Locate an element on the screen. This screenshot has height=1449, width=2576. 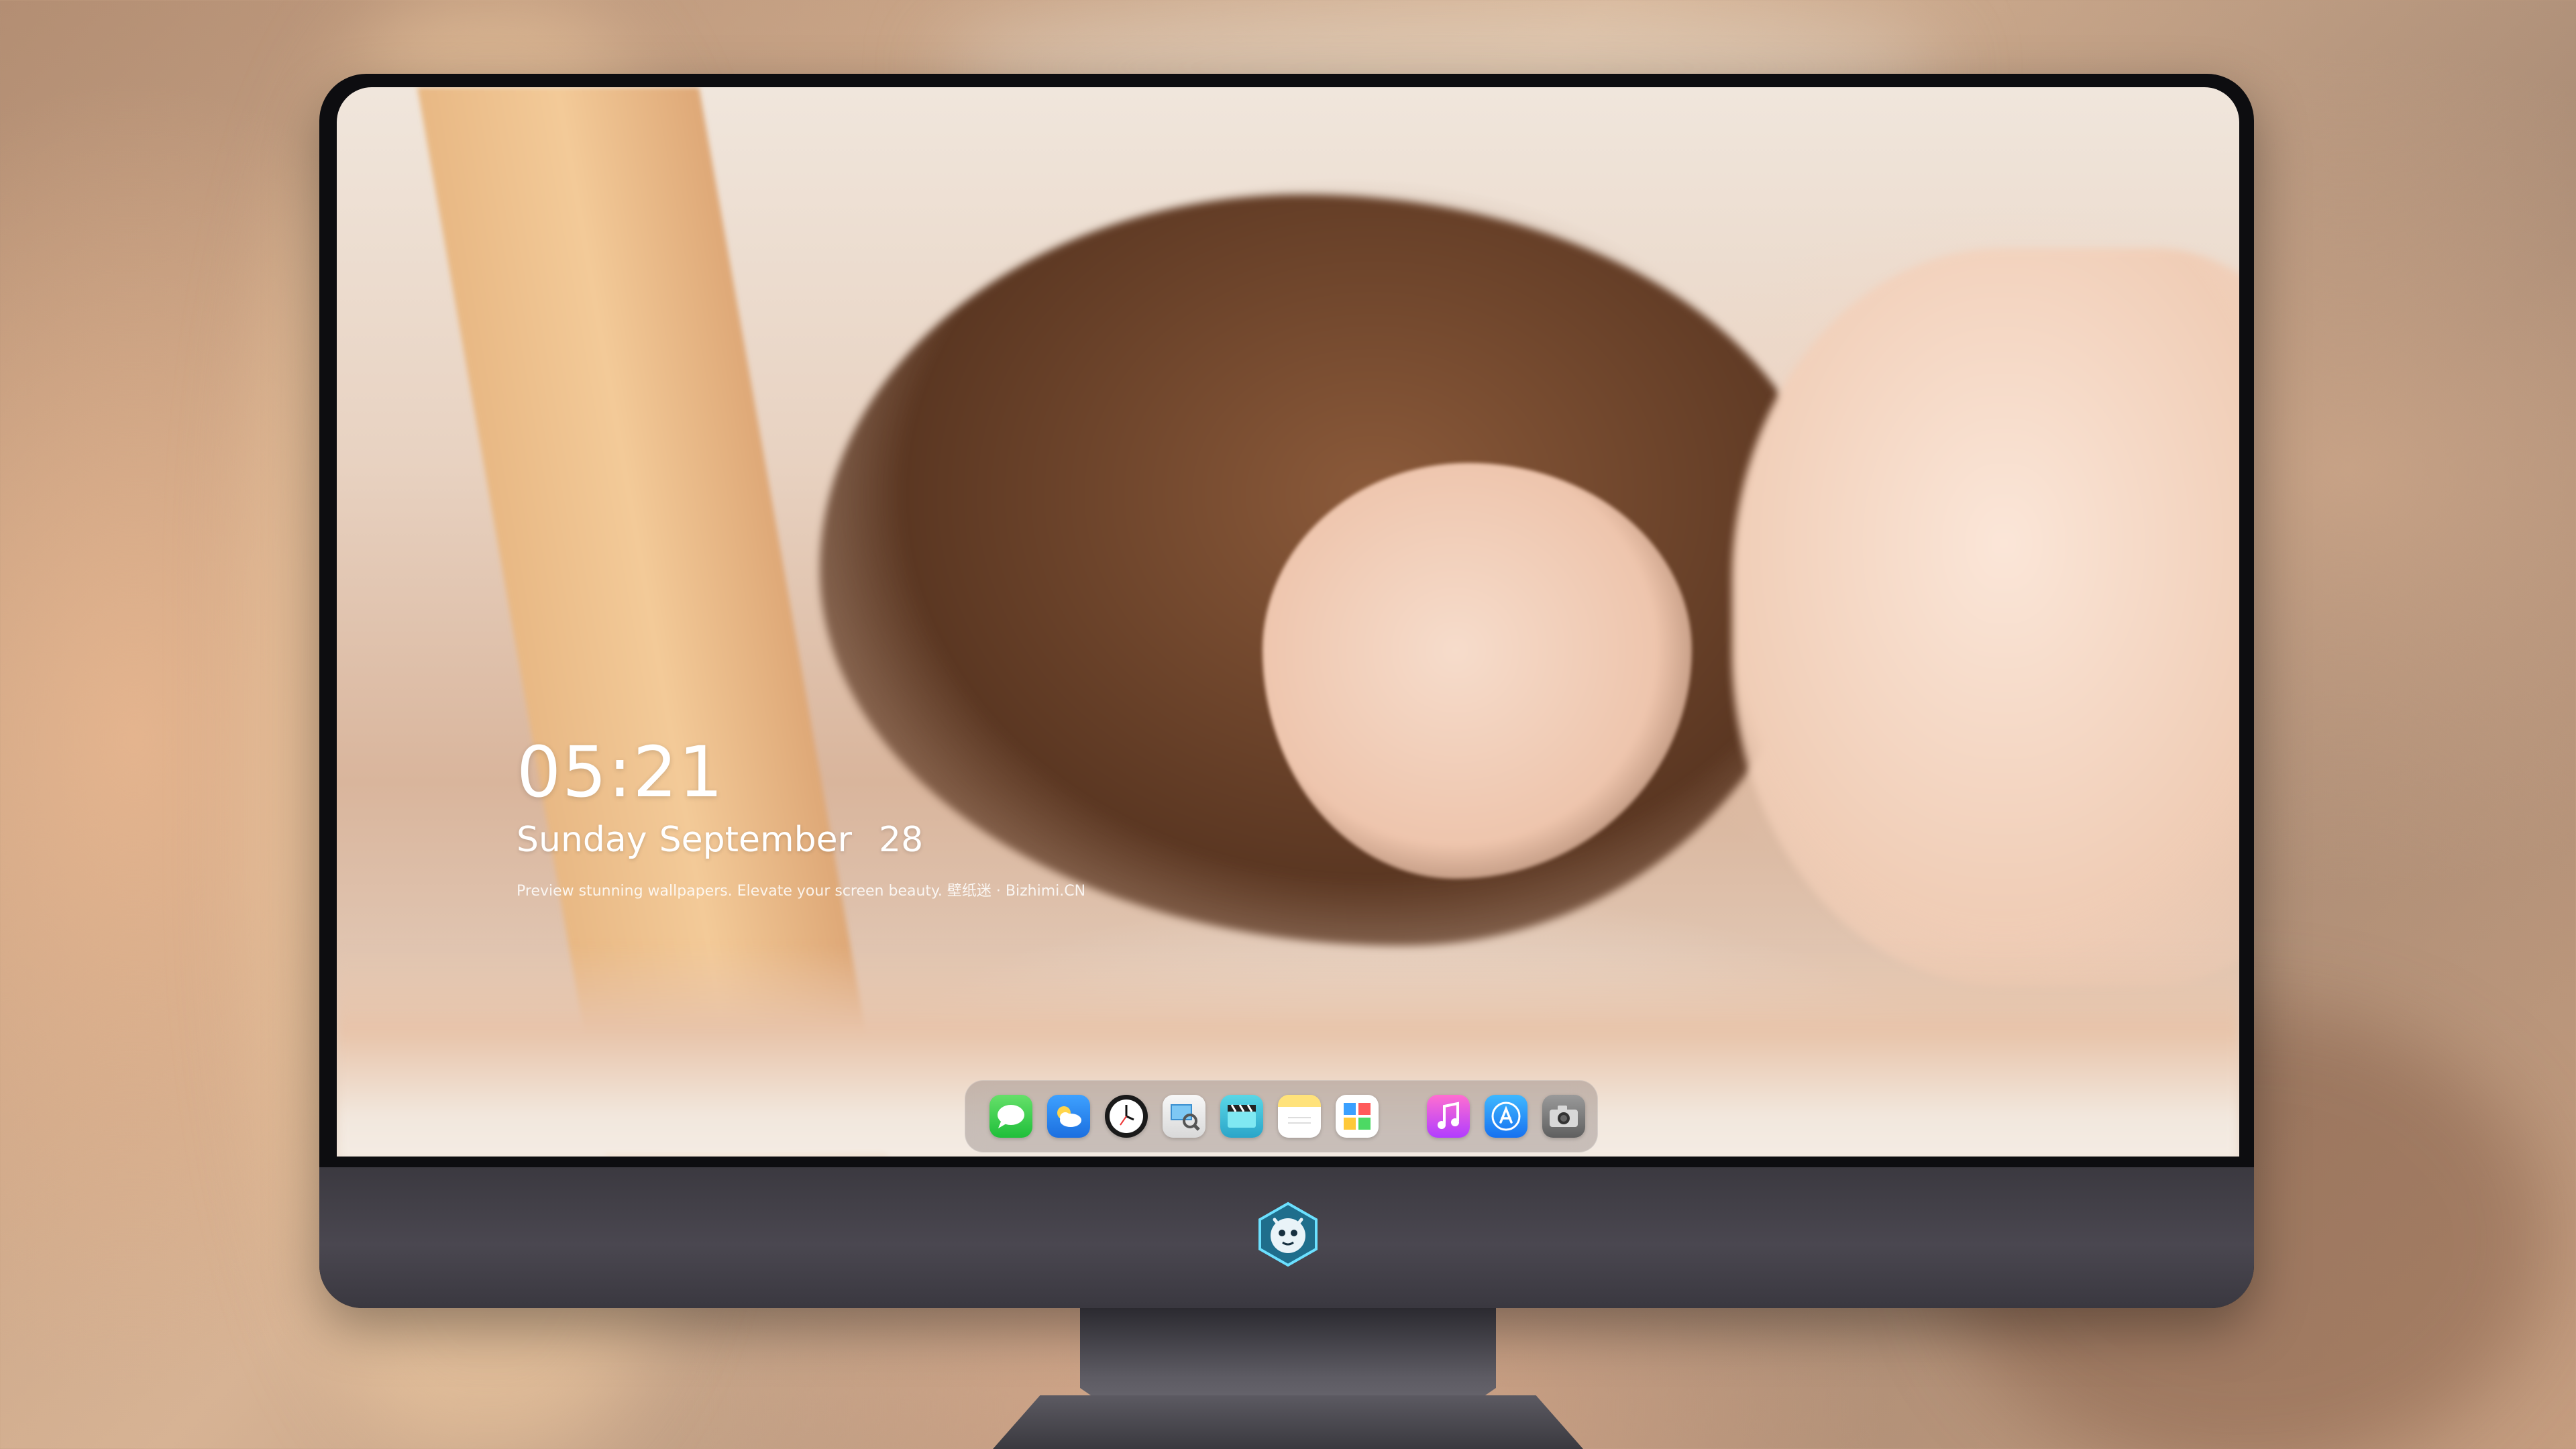
date-month: September is located at coordinates (755, 840).